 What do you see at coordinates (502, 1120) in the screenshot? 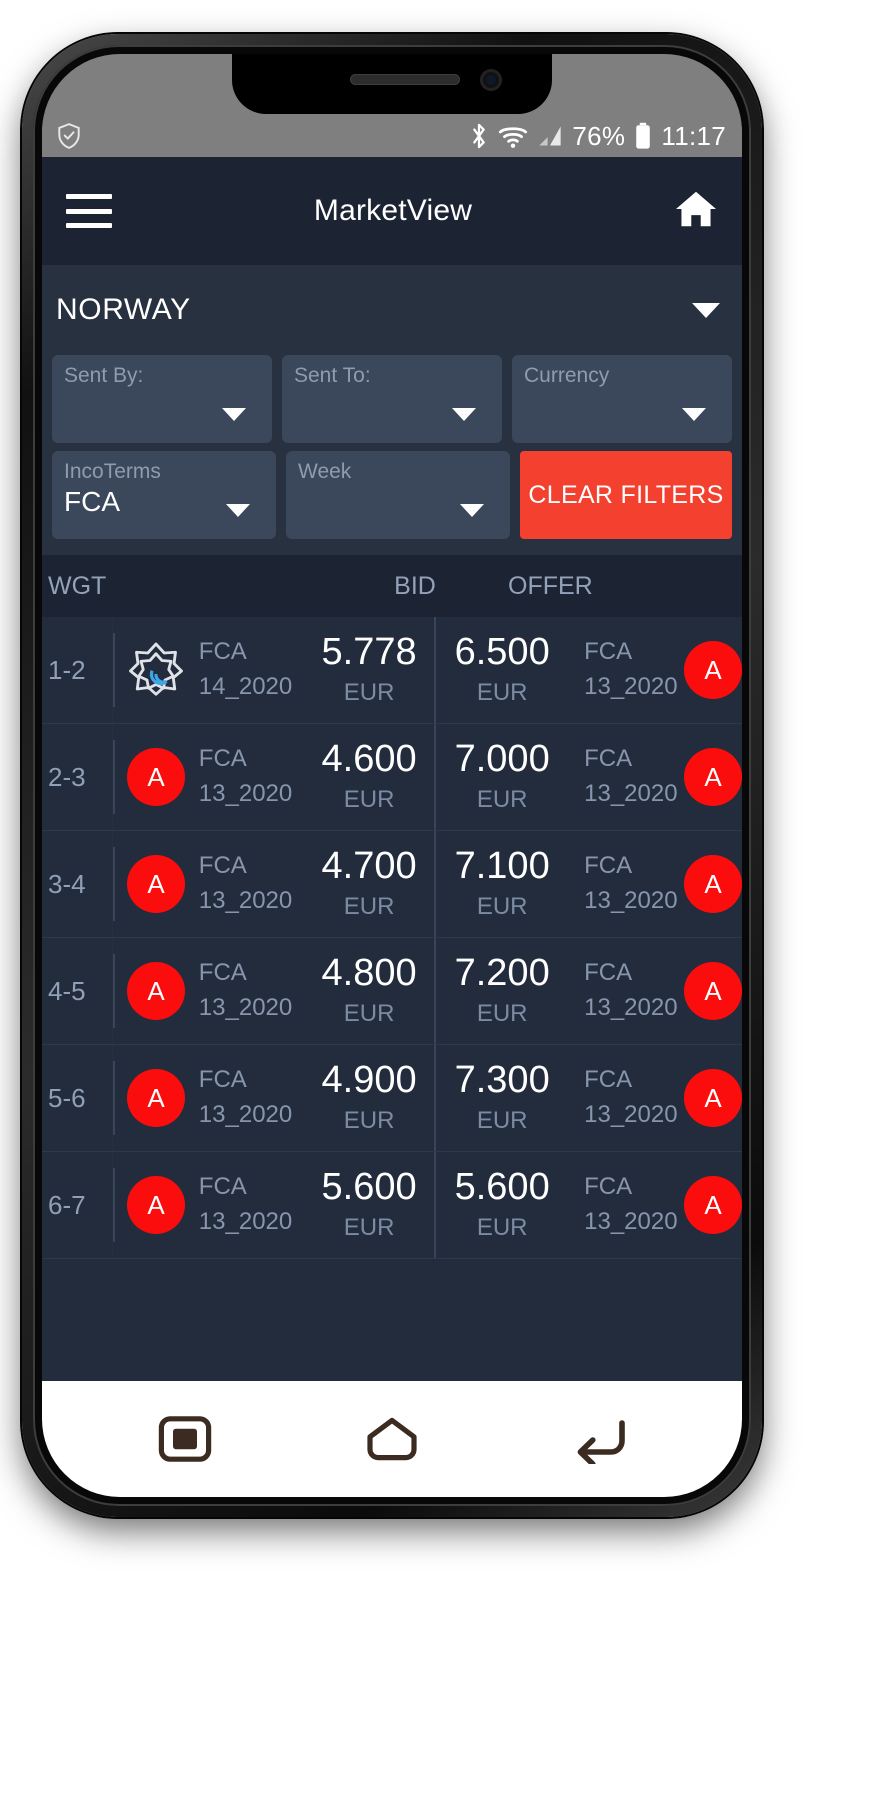
I see `offer-currency: EUR` at bounding box center [502, 1120].